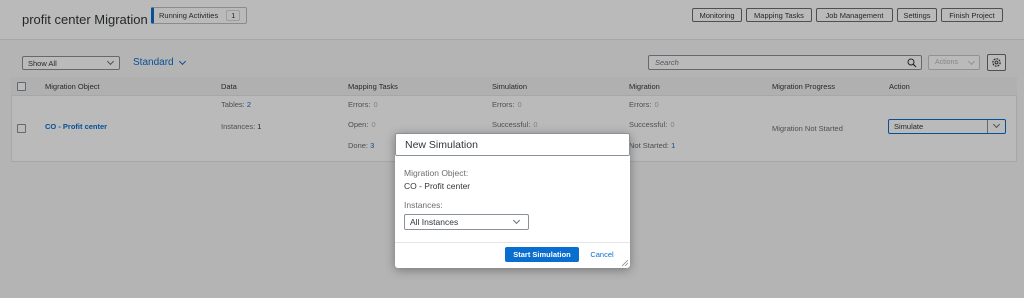 The width and height of the screenshot is (1024, 298). I want to click on start-simulation-button: Start Simulation, so click(542, 254).